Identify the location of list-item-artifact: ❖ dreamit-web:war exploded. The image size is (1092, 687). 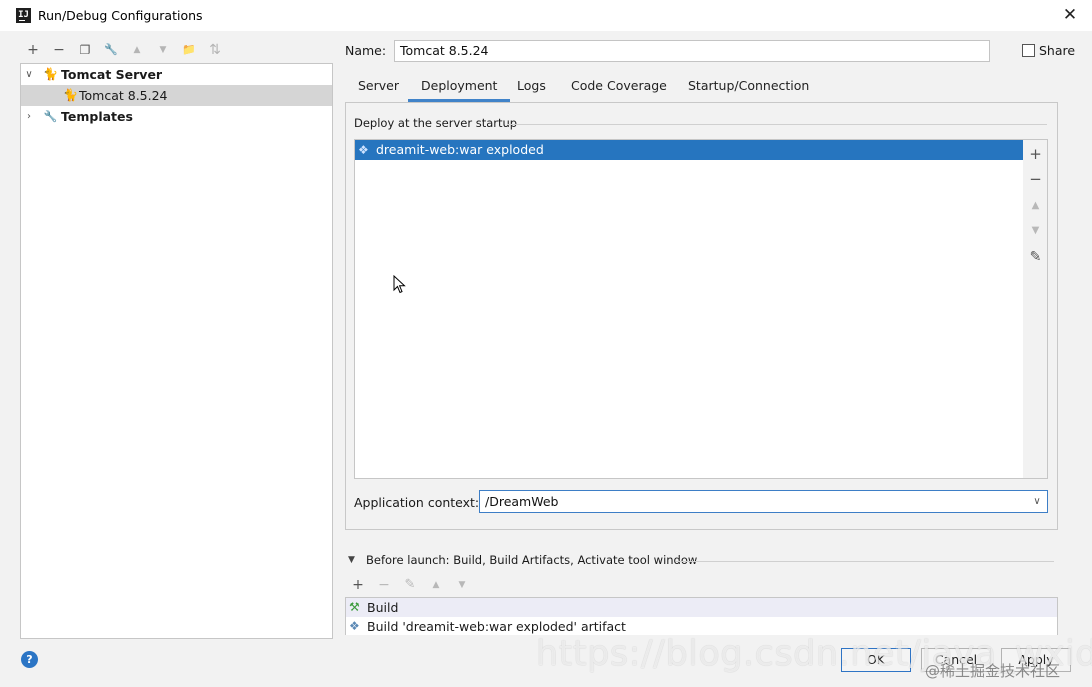
(689, 150).